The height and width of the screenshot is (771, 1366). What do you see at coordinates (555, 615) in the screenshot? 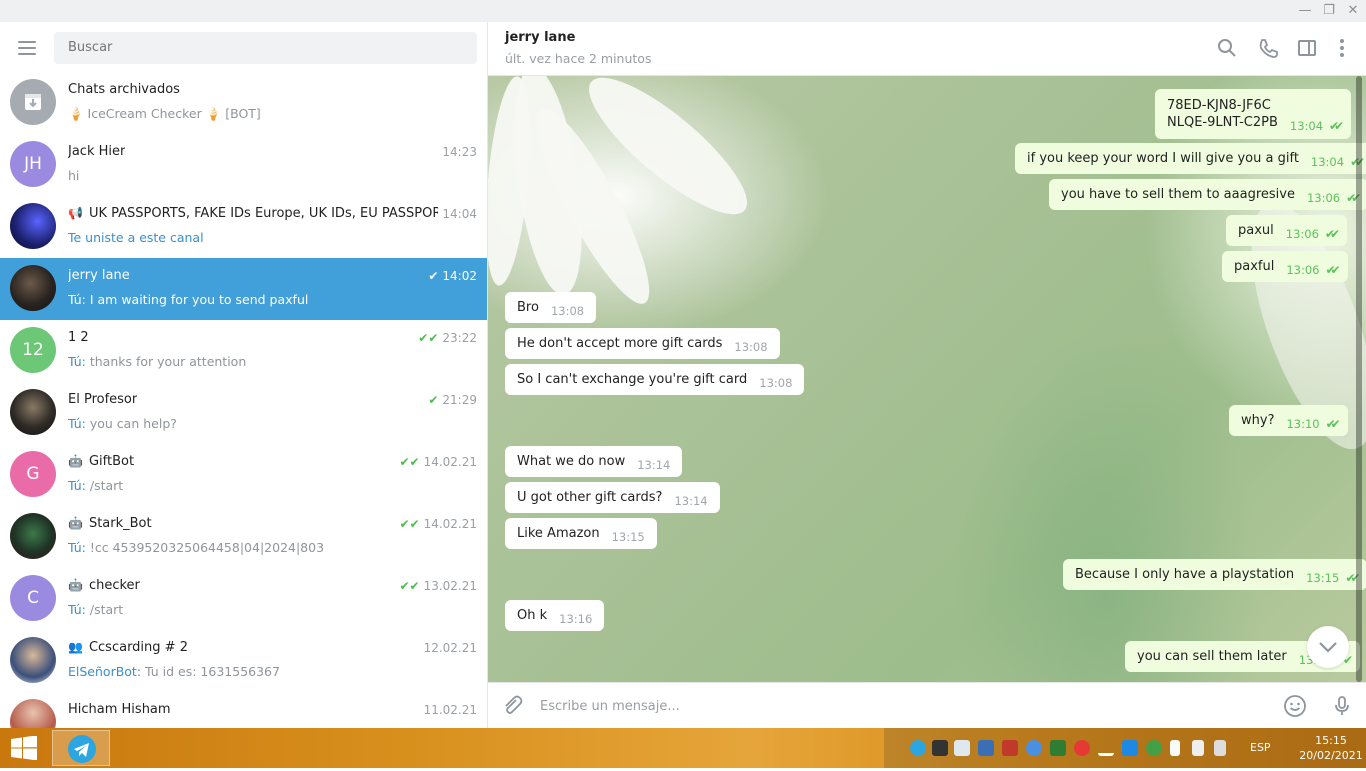
I see `message-incoming: Oh k 13:16` at bounding box center [555, 615].